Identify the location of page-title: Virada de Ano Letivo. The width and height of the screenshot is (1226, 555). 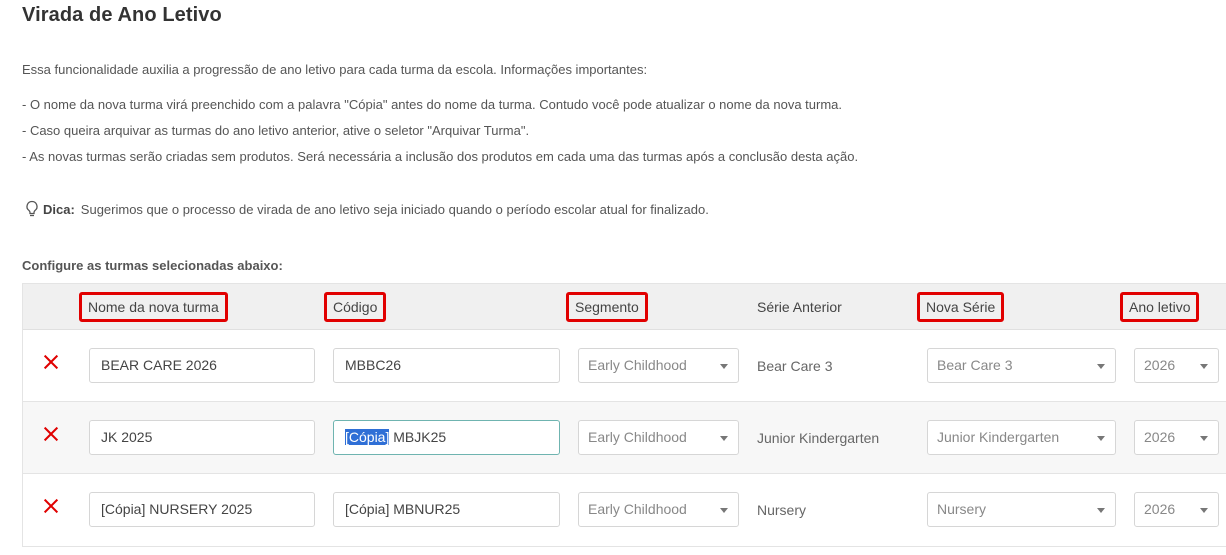
(122, 15).